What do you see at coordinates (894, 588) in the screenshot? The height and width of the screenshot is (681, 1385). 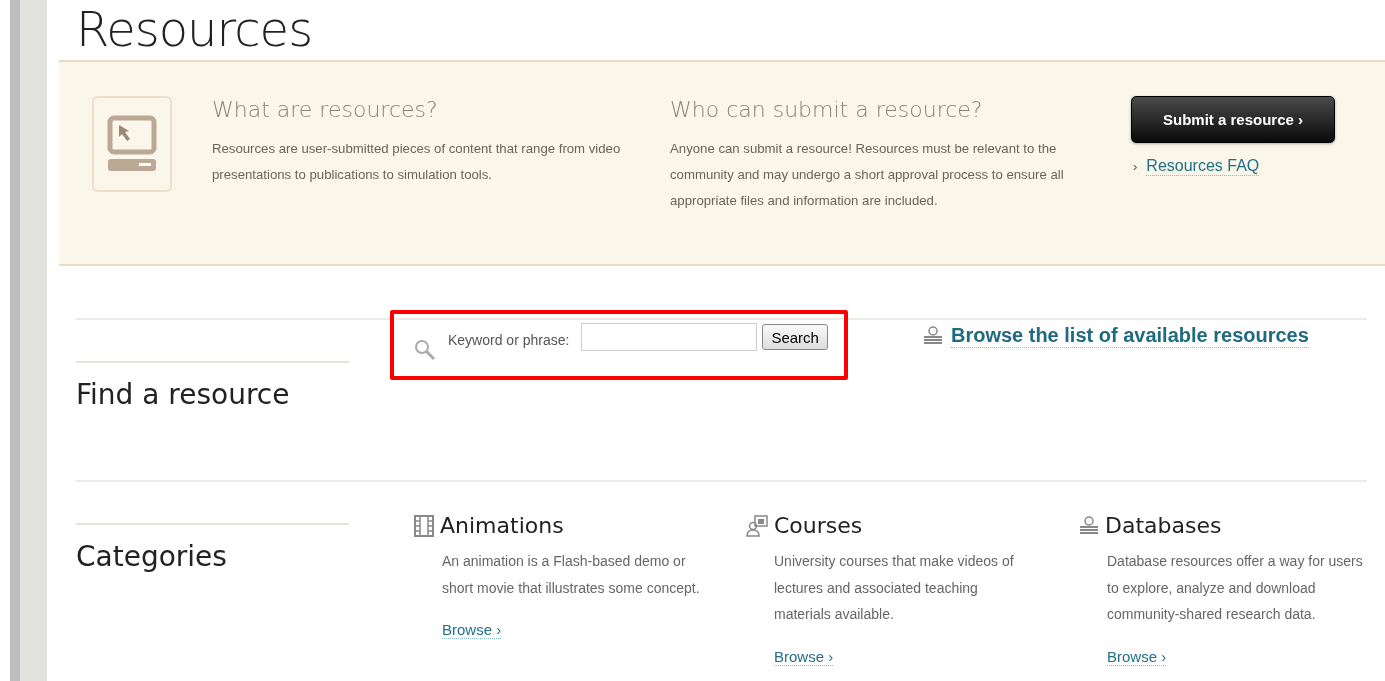 I see `category-description: University courses that make videos of lectures and associated teaching materials available.` at bounding box center [894, 588].